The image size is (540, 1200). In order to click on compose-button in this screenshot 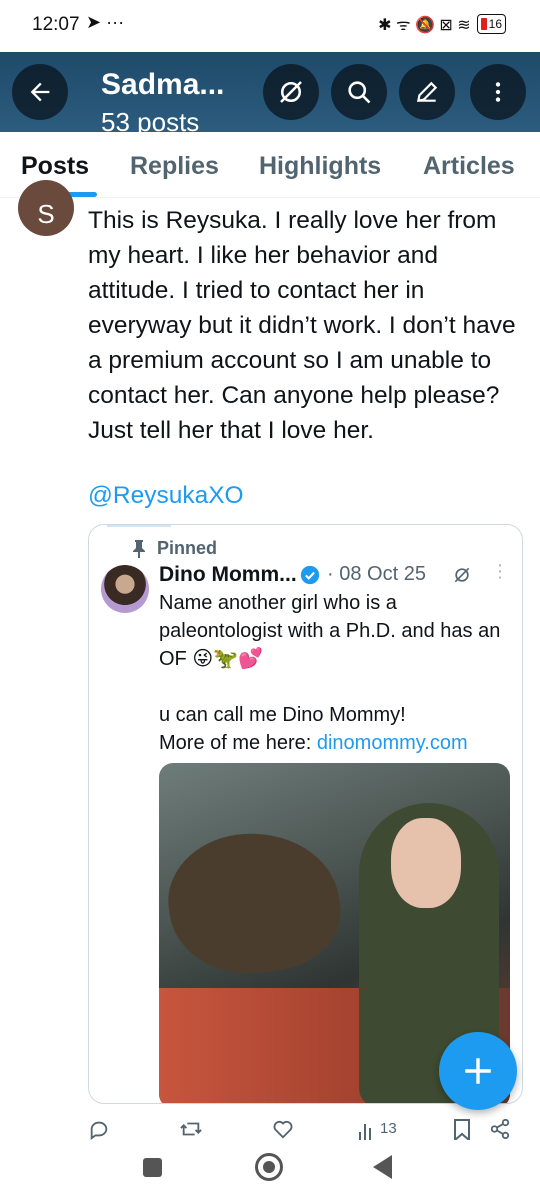, I will do `click(478, 1071)`.